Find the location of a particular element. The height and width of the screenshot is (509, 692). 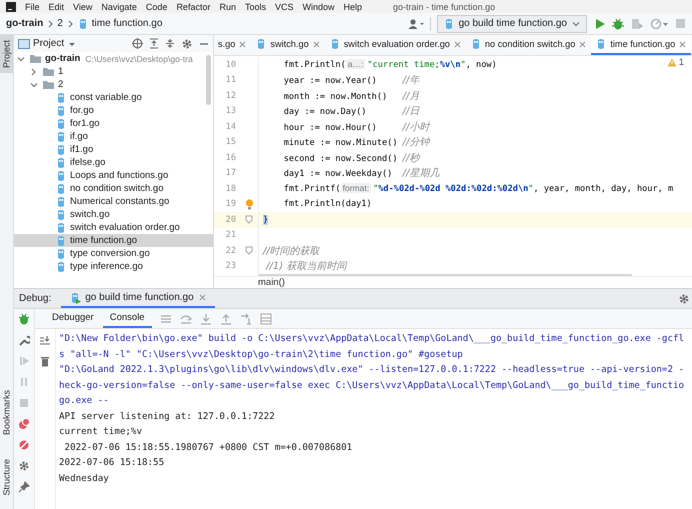

wrench-icon is located at coordinates (24, 340).